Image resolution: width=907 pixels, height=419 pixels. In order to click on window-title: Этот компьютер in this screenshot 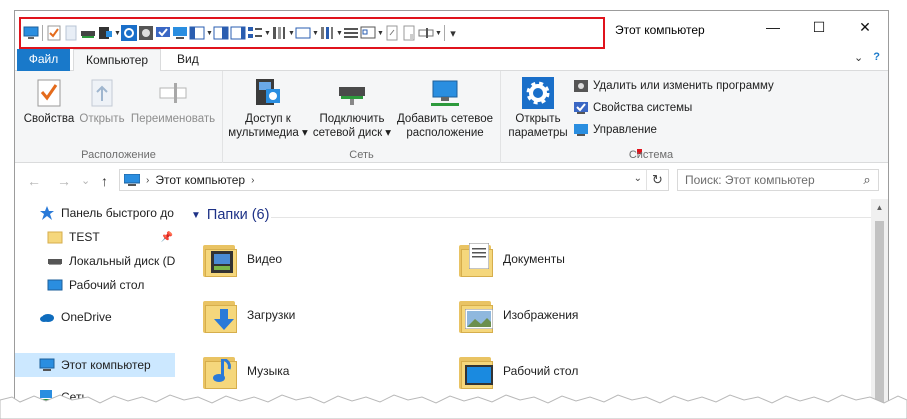, I will do `click(660, 30)`.